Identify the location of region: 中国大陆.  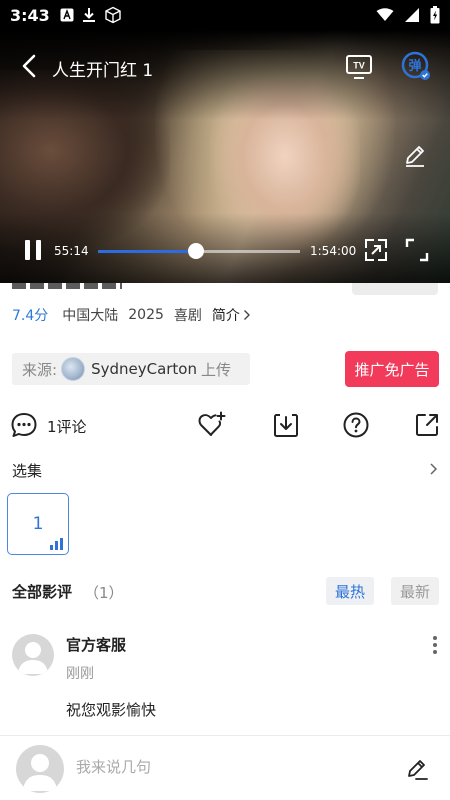
(90, 316).